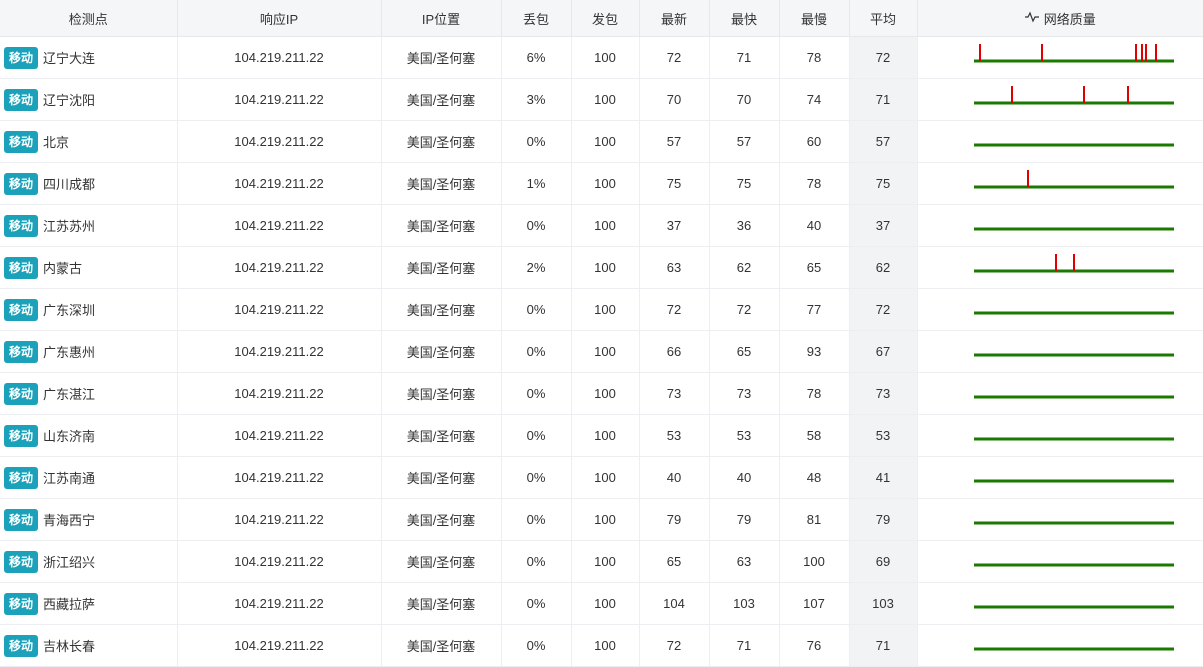 This screenshot has width=1203, height=667. I want to click on fastest-cell: 71, so click(744, 57).